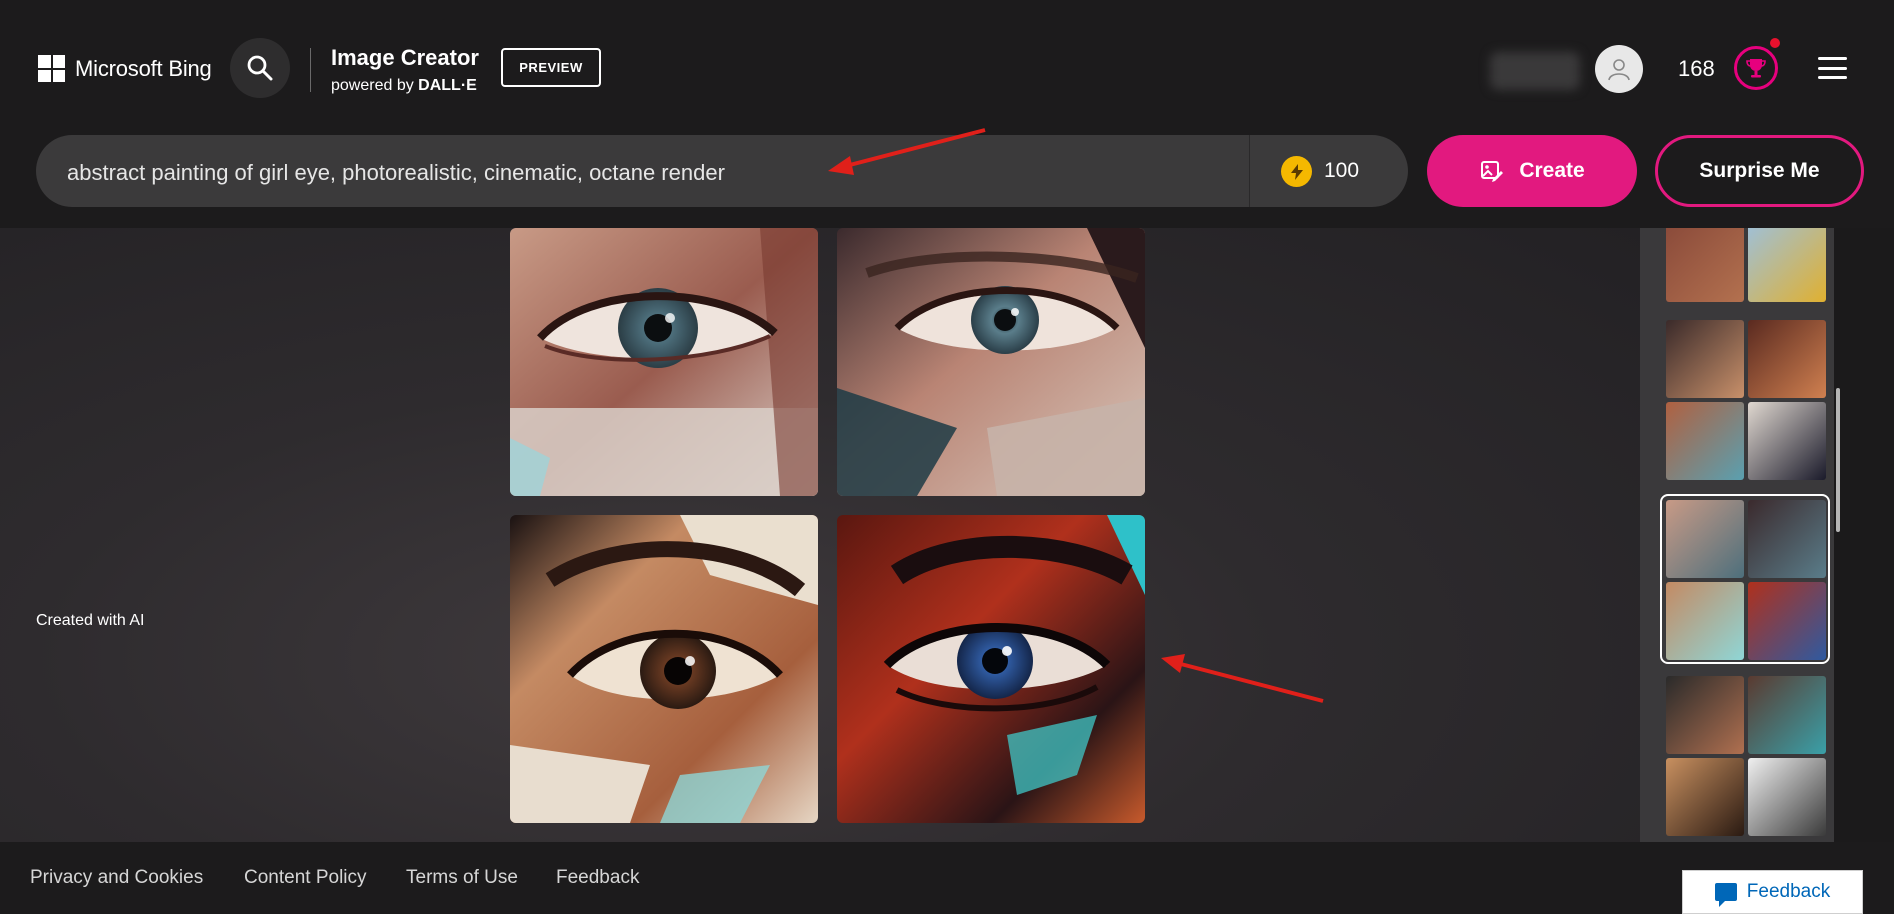  I want to click on trophy-icon, so click(1756, 68).